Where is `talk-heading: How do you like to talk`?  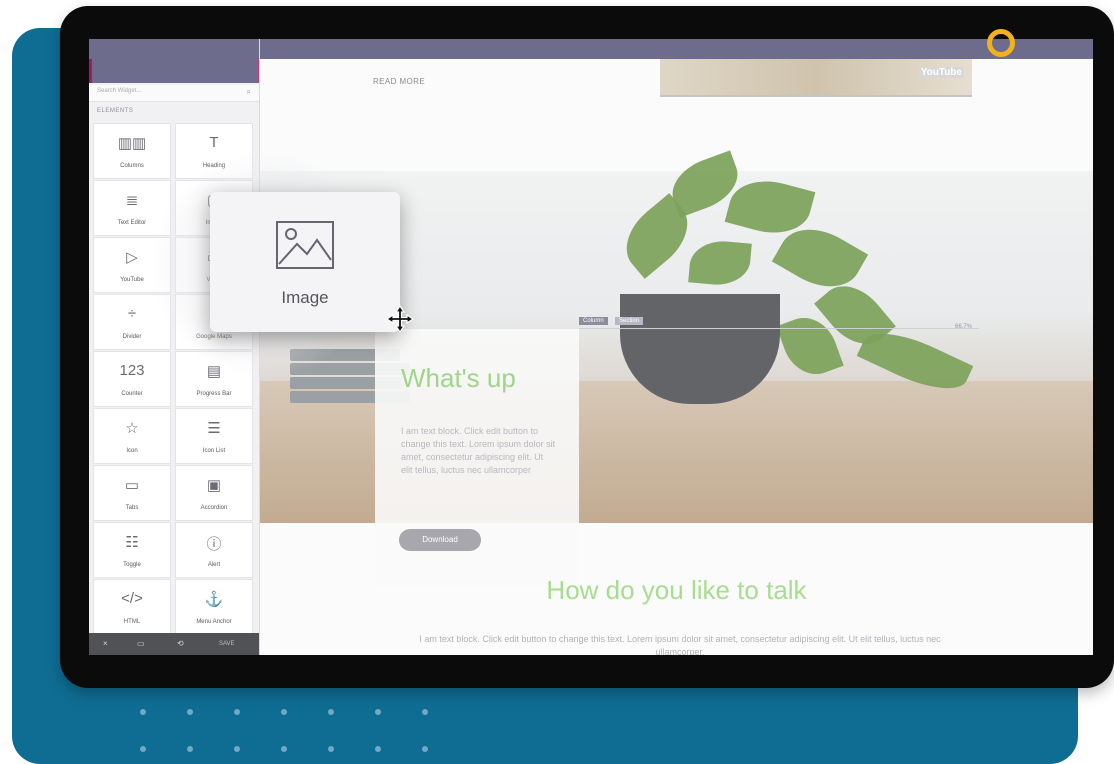
talk-heading: How do you like to talk is located at coordinates (676, 590).